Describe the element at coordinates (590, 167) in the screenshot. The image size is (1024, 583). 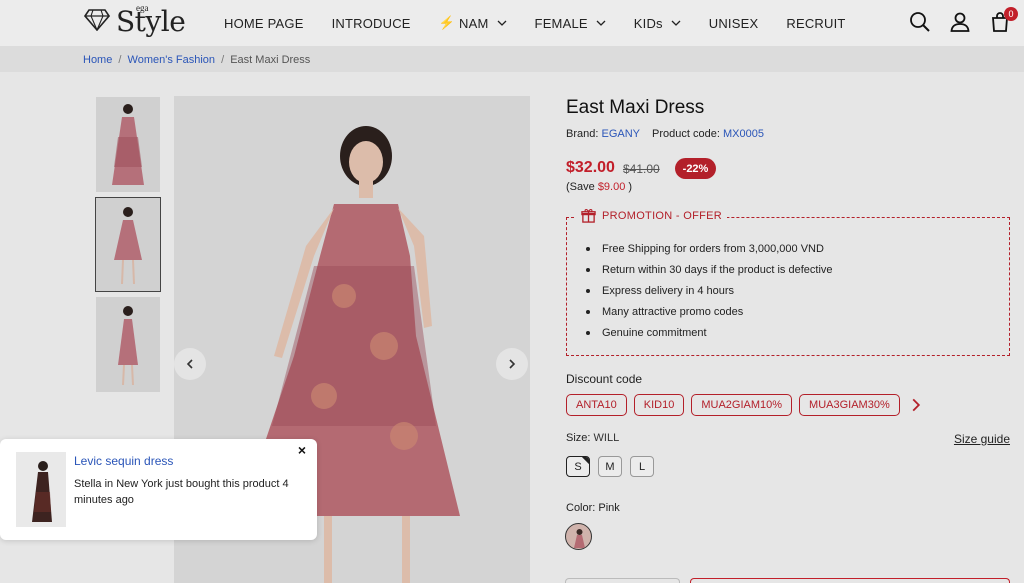
I see `product-price: $32.00` at that location.